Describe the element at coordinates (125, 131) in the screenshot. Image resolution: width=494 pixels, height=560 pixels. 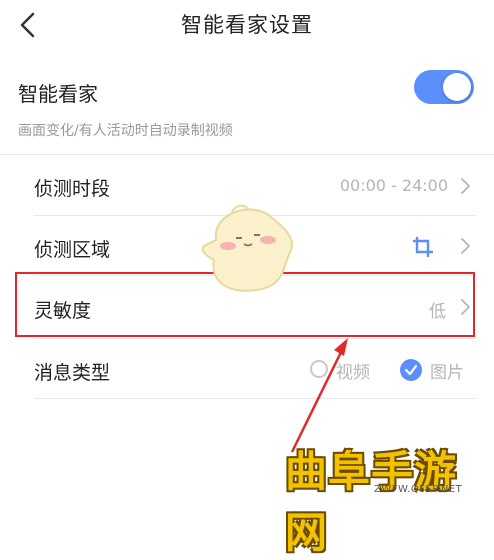
I see `smart-home-description: 画面变化/有人活动时自动录制视频` at that location.